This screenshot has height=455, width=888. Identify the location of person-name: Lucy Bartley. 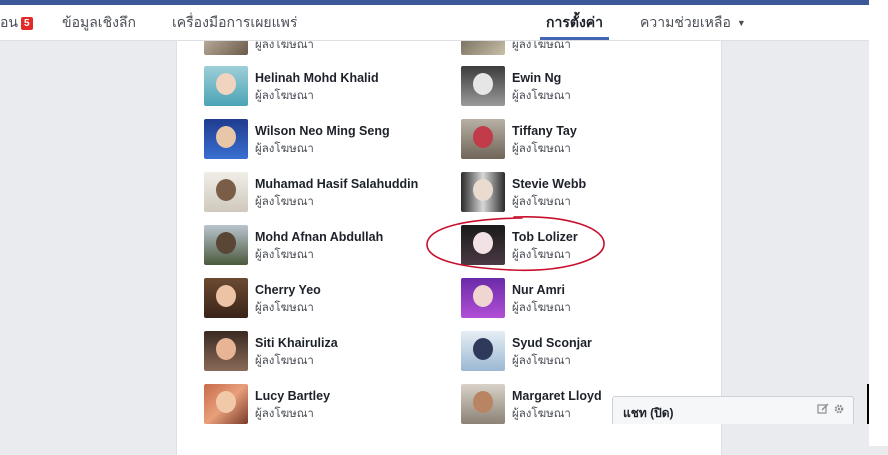
(292, 396).